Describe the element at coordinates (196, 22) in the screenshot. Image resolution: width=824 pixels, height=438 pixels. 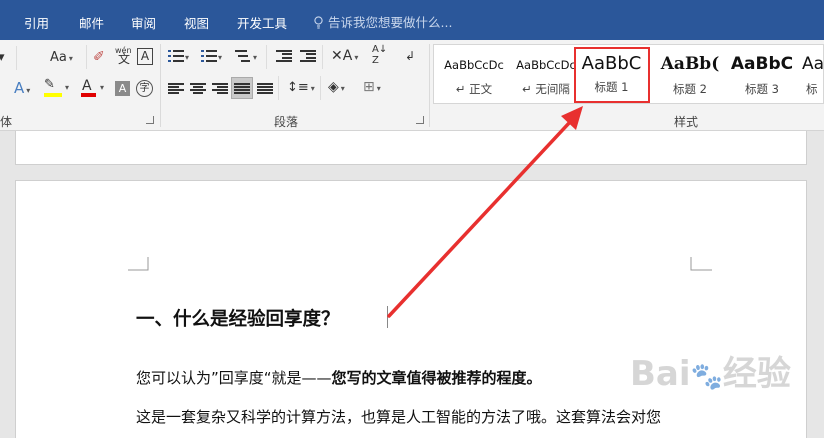
I see `tab-view: 视图` at that location.